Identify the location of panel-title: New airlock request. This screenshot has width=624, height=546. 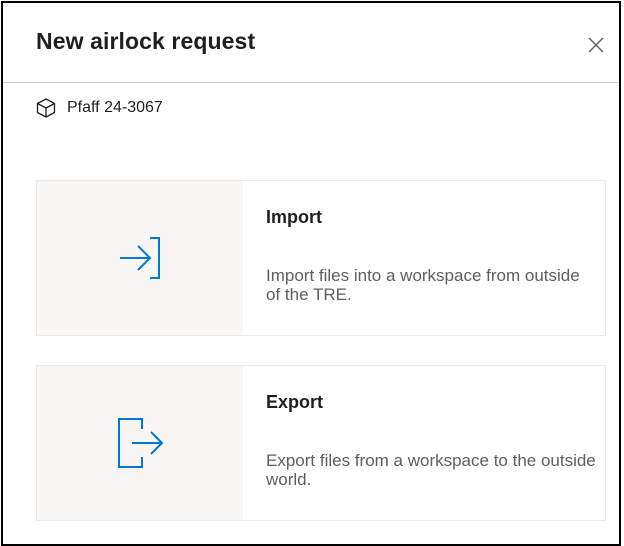
(146, 41).